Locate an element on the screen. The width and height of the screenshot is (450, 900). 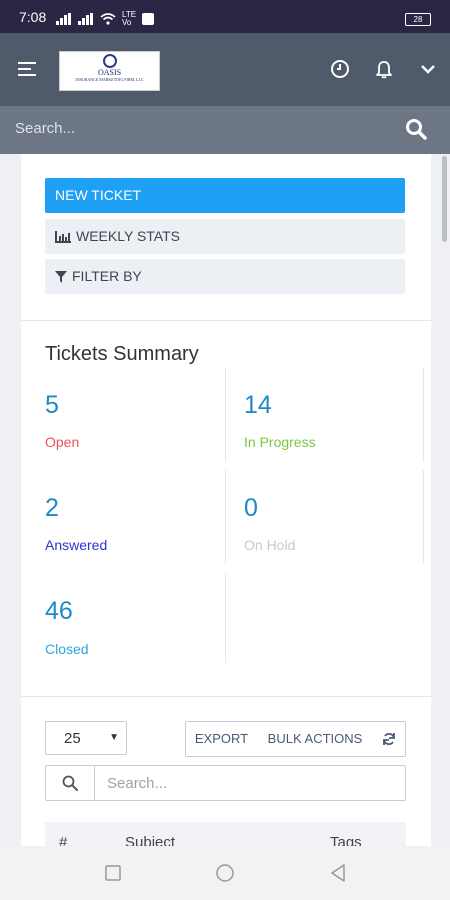
closed-count: 46 is located at coordinates (59, 611).